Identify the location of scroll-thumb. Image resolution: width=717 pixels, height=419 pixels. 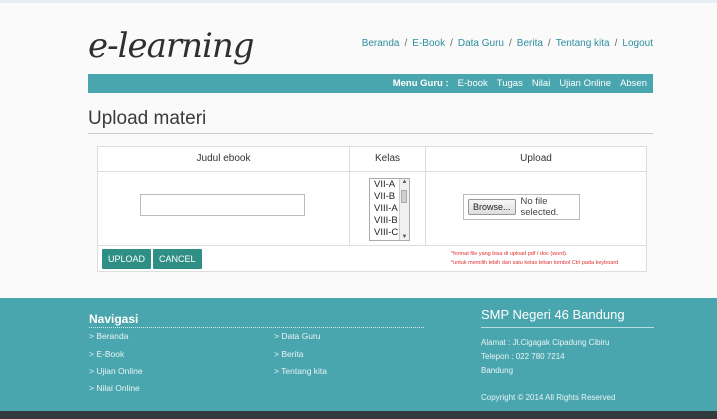
(404, 196).